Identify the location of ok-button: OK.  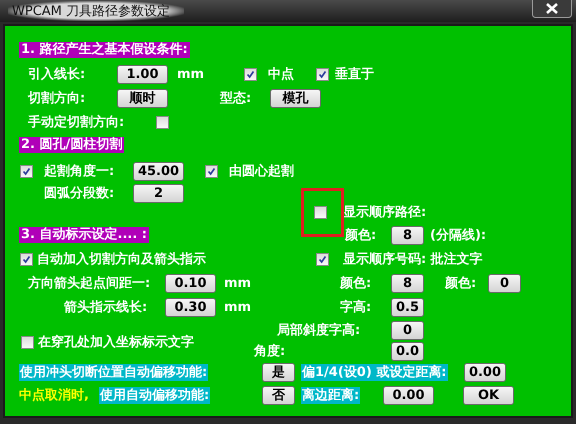
(488, 395).